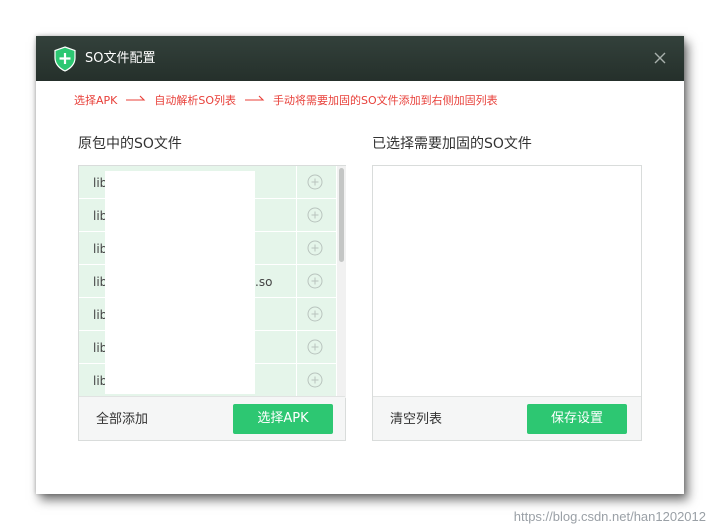 This screenshot has width=720, height=530. Describe the element at coordinates (122, 420) in the screenshot. I see `add-all-button: 全部添加` at that location.